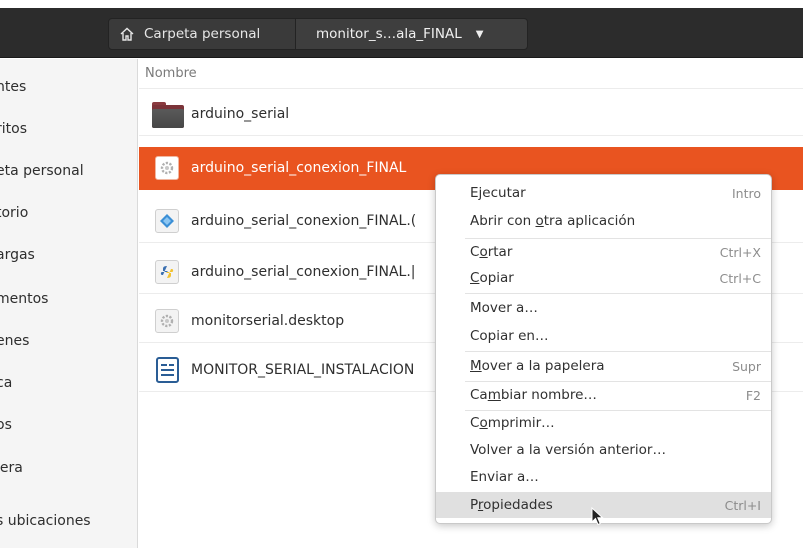  Describe the element at coordinates (471, 74) in the screenshot. I see `column-header-name: Nombre` at that location.